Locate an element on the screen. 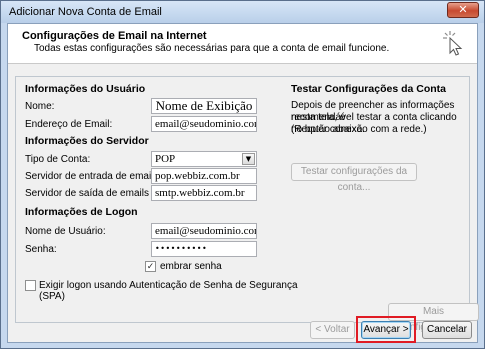  outgoing-server-field: smtp.webbiz.com.br is located at coordinates (204, 193).